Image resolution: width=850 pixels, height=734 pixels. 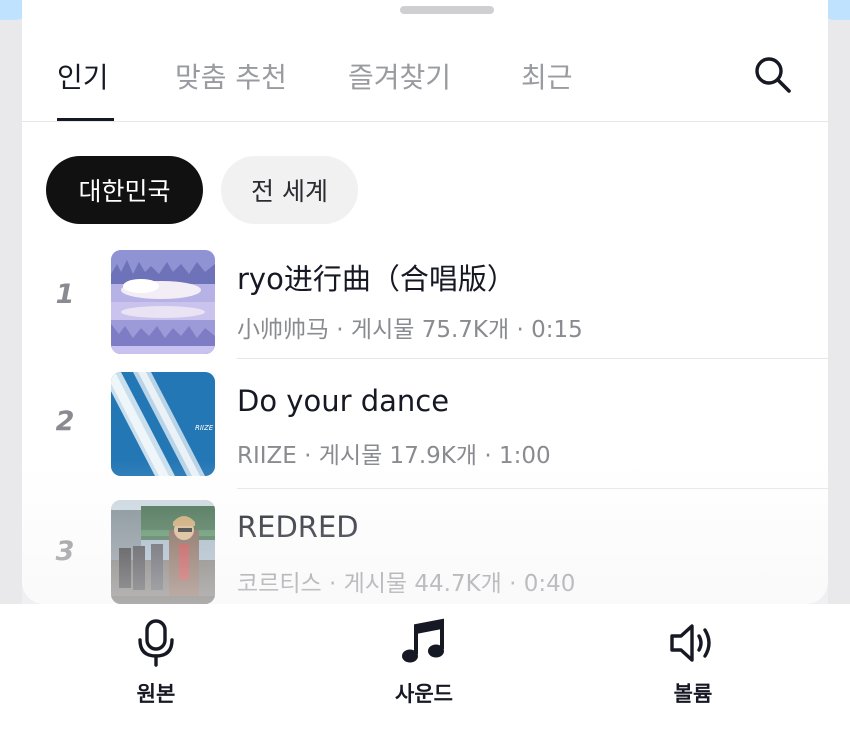 What do you see at coordinates (425, 299) in the screenshot?
I see `list-item: 1 ryo进行曲（合唱版） 小帅帅马 · 게시물 75.7K개 · 0:15` at bounding box center [425, 299].